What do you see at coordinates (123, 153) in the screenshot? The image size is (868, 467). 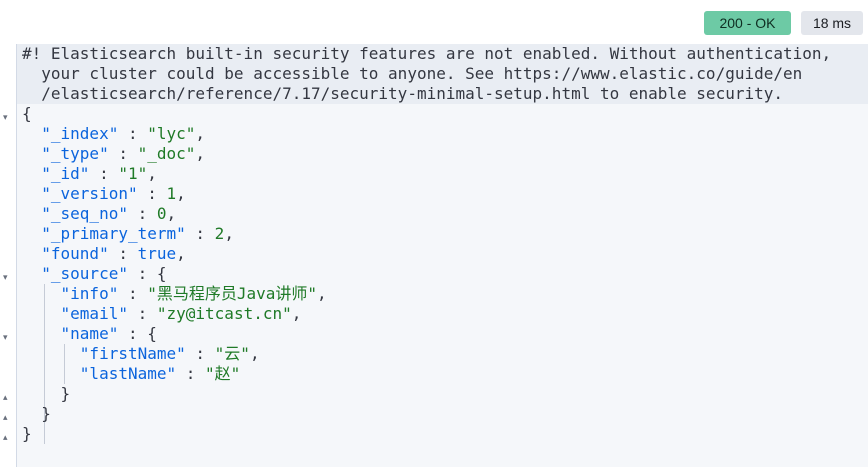 I see `json-line-type: "_type" : "_doc",` at bounding box center [123, 153].